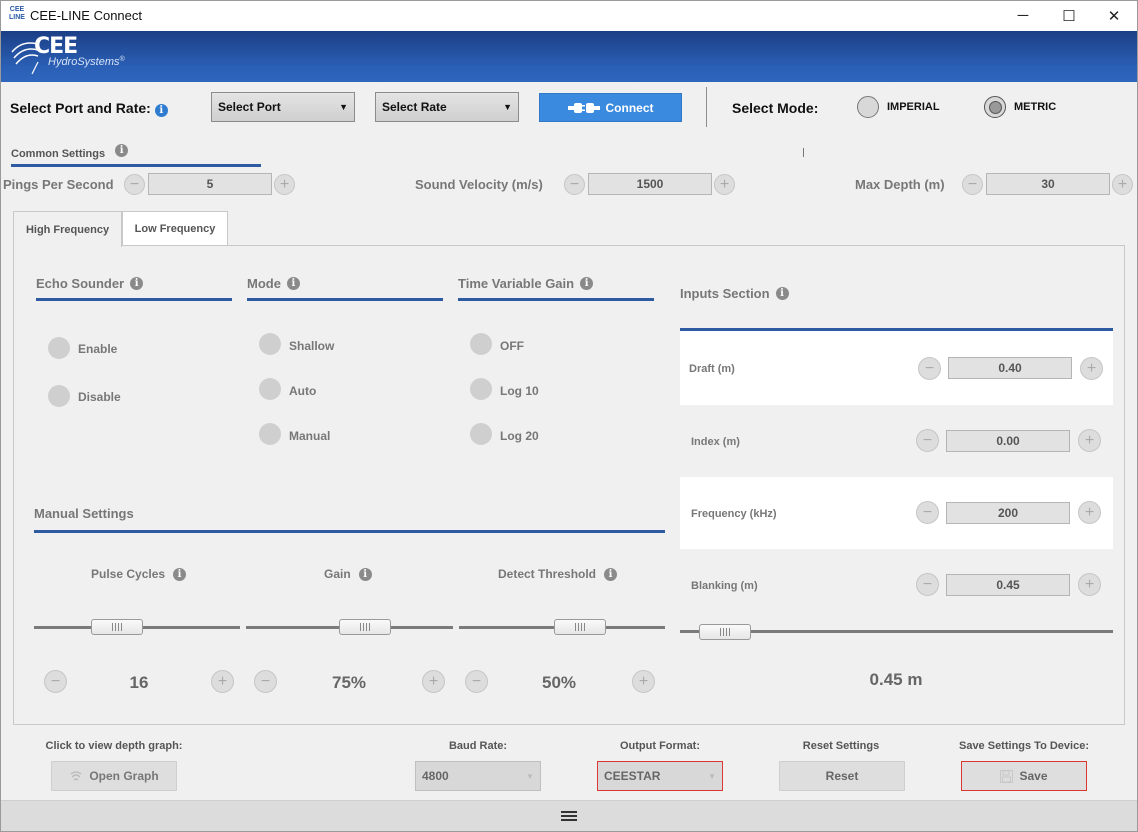  What do you see at coordinates (273, 283) in the screenshot?
I see `mode-title: Mode i` at bounding box center [273, 283].